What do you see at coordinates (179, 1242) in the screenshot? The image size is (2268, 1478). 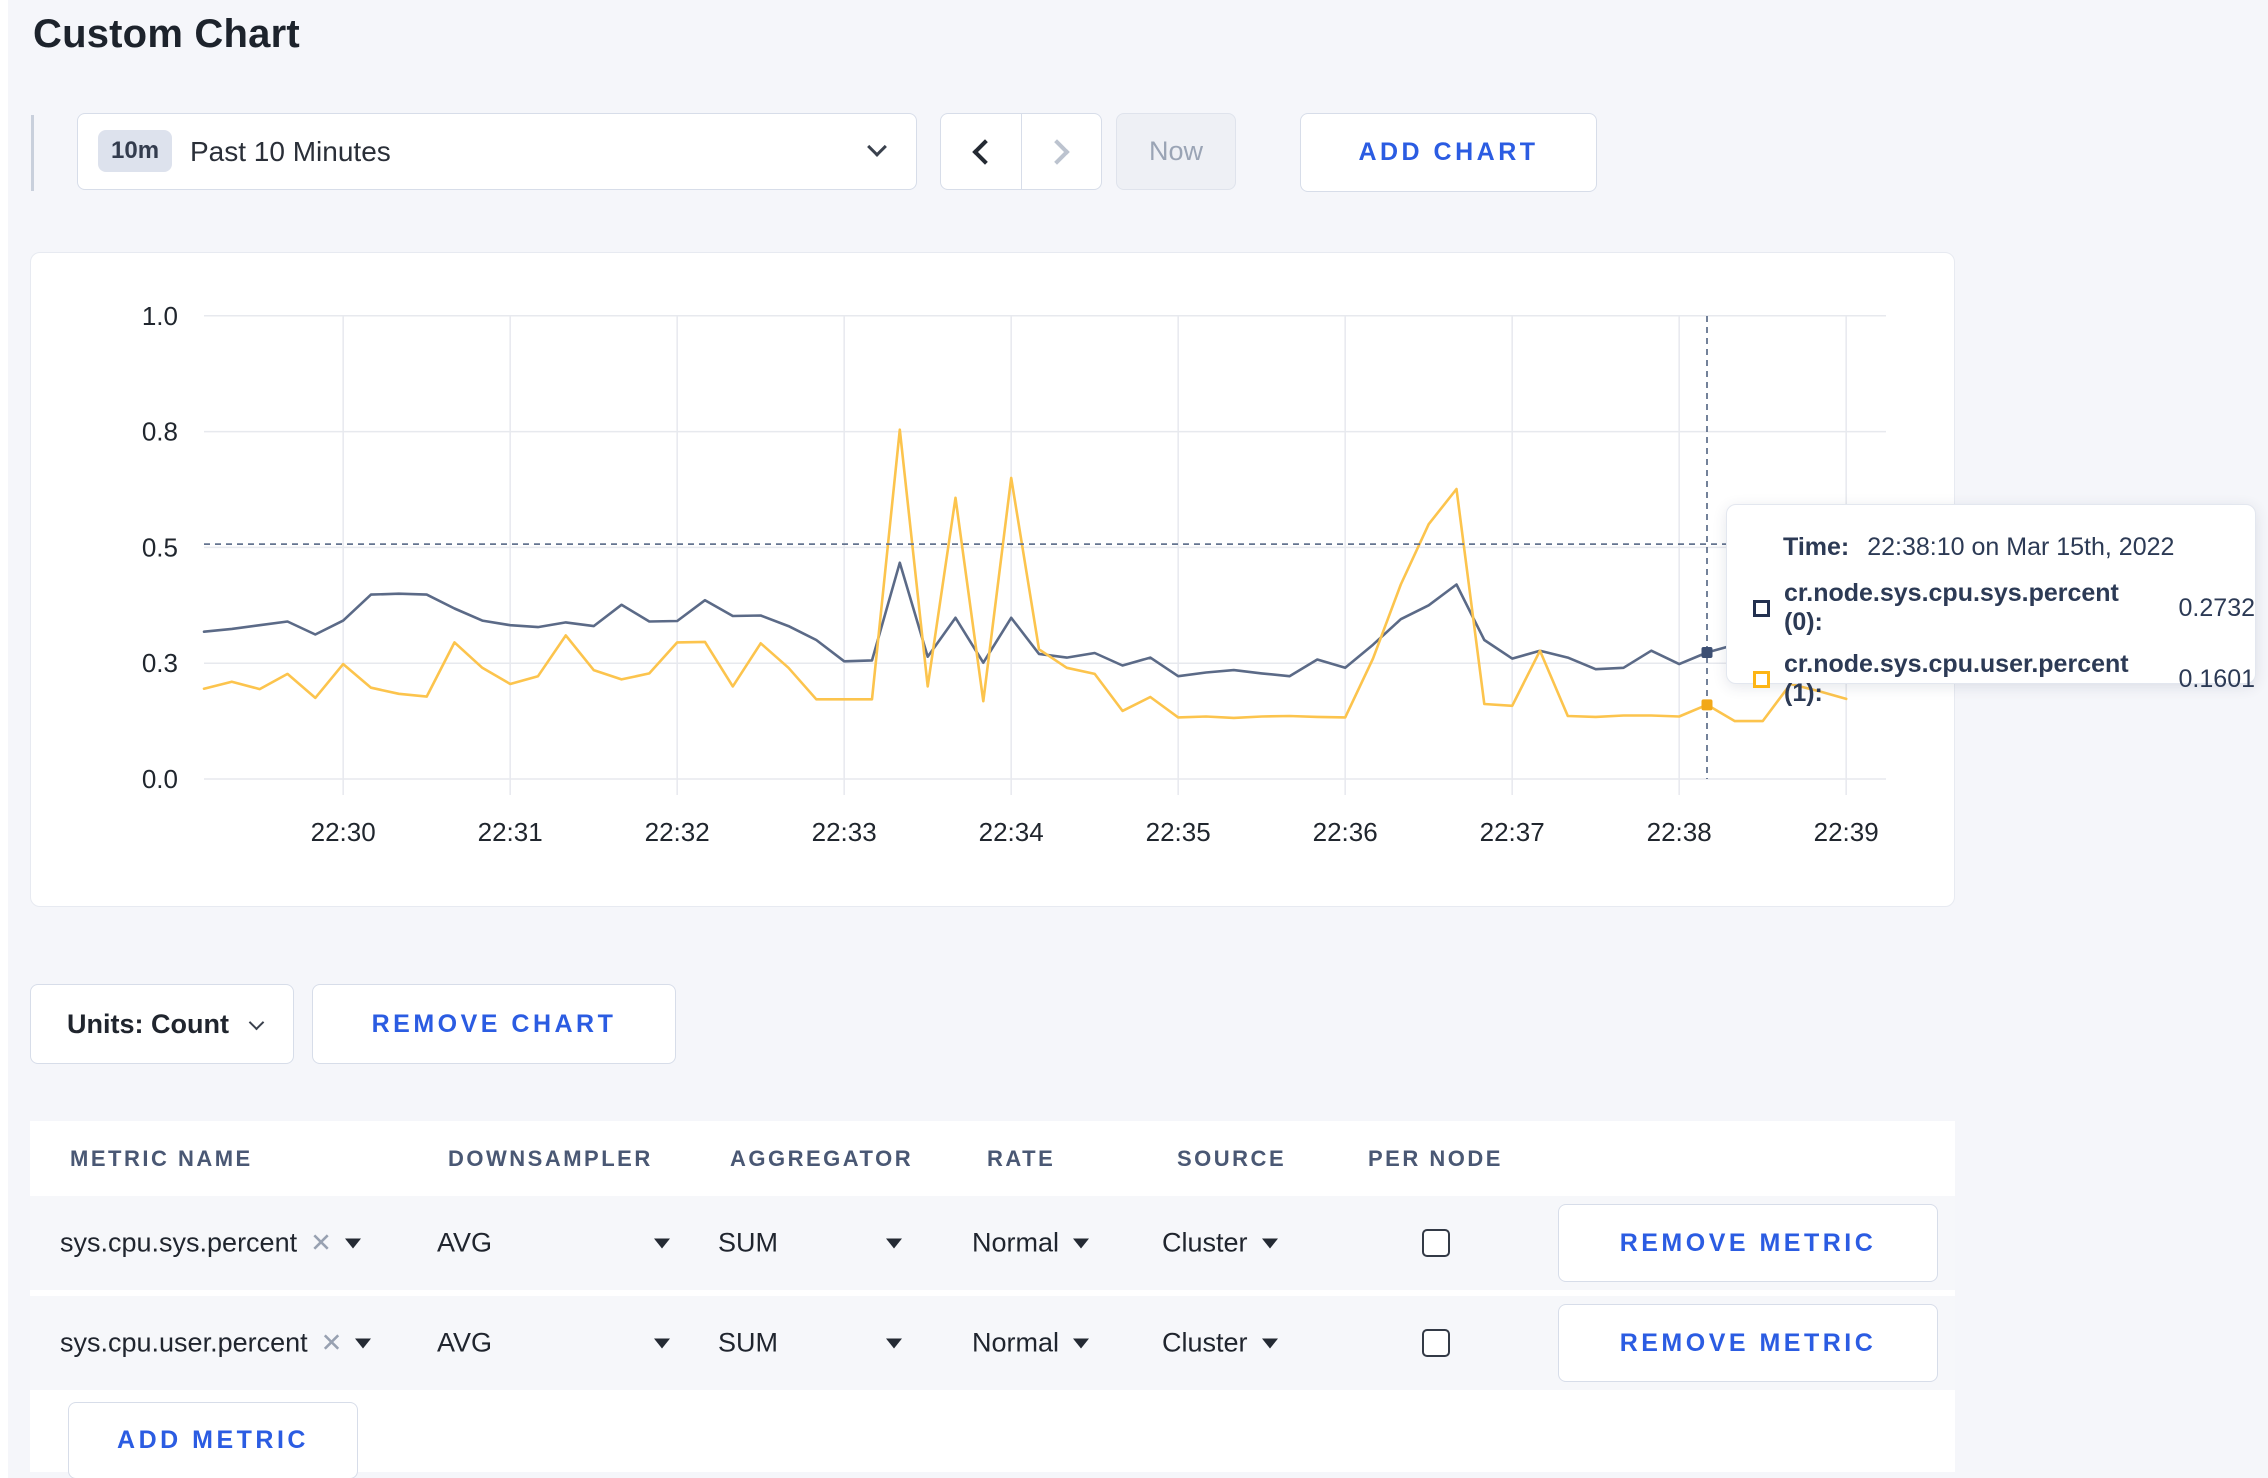 I see `metric-name-label: sys.cpu.sys.percent` at bounding box center [179, 1242].